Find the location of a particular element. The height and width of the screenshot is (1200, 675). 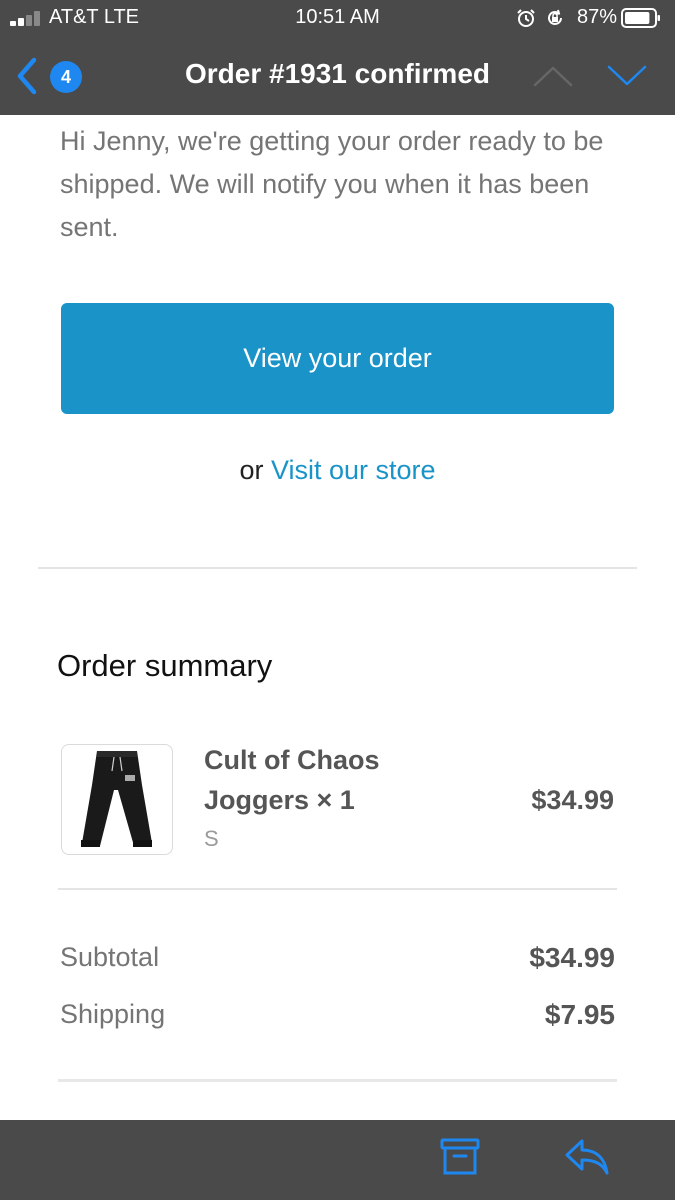

clock: 10:51 AM is located at coordinates (337, 17).